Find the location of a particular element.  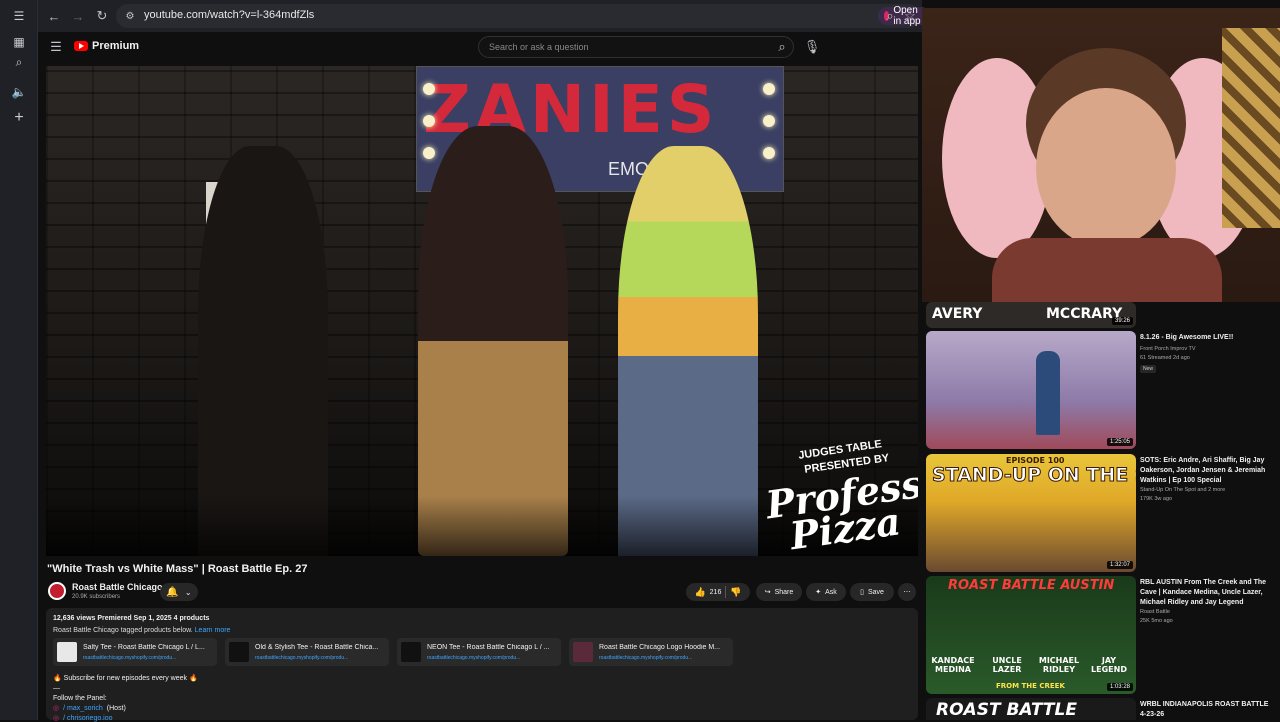

face is located at coordinates (1106, 168).